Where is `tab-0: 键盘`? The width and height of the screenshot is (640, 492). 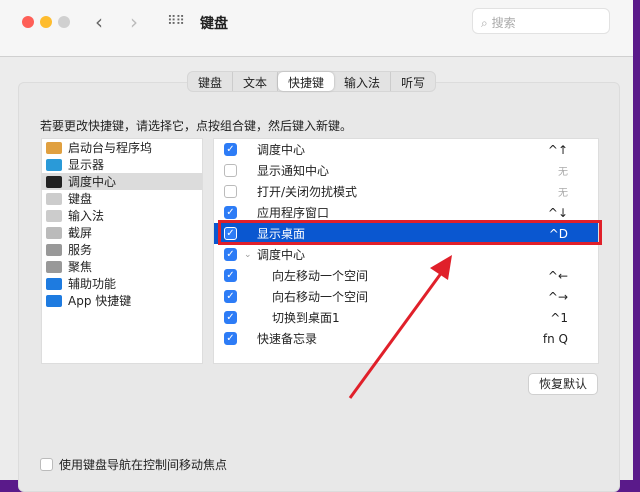
tab-0: 键盘 is located at coordinates (211, 81).